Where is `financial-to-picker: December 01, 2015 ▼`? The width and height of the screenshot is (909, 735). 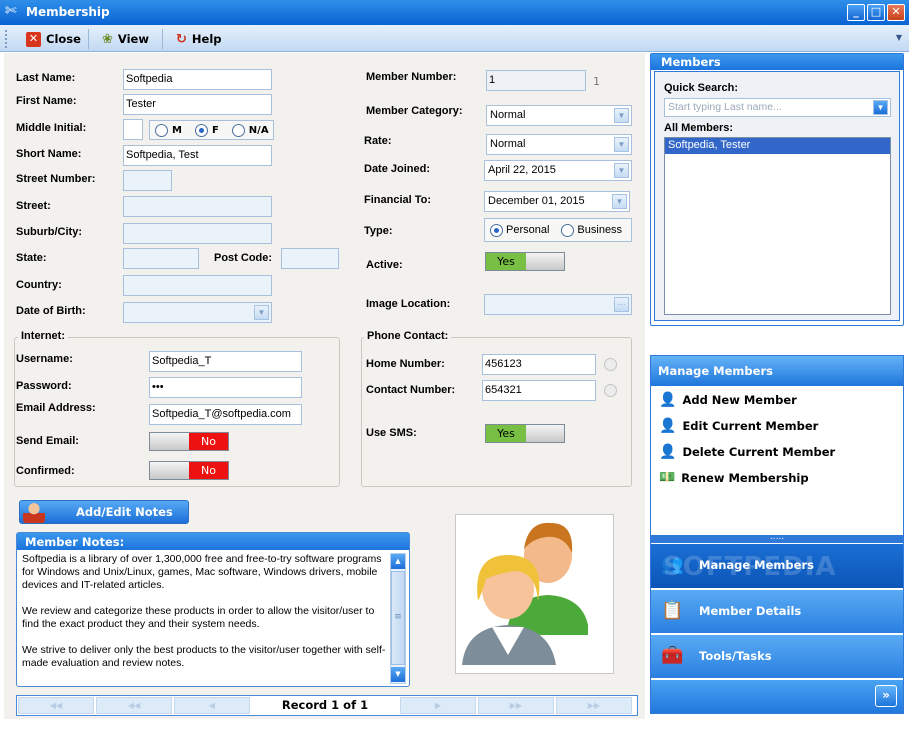
financial-to-picker: December 01, 2015 ▼ is located at coordinates (557, 201).